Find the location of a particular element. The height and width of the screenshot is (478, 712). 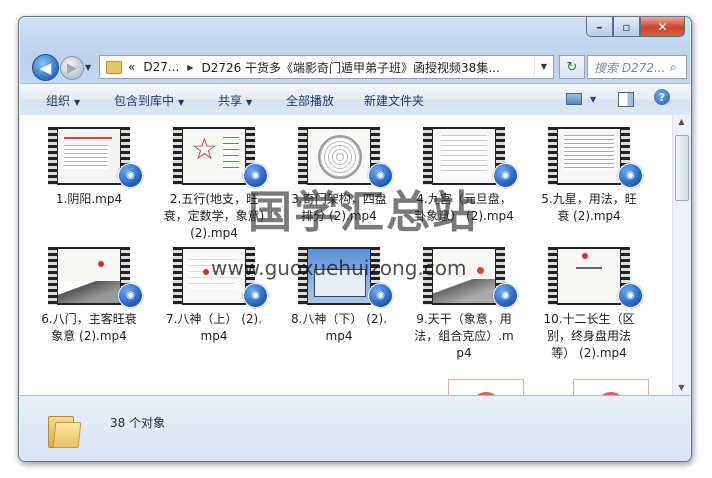

caption-buttons: – ▫ ✕ is located at coordinates (635, 27).